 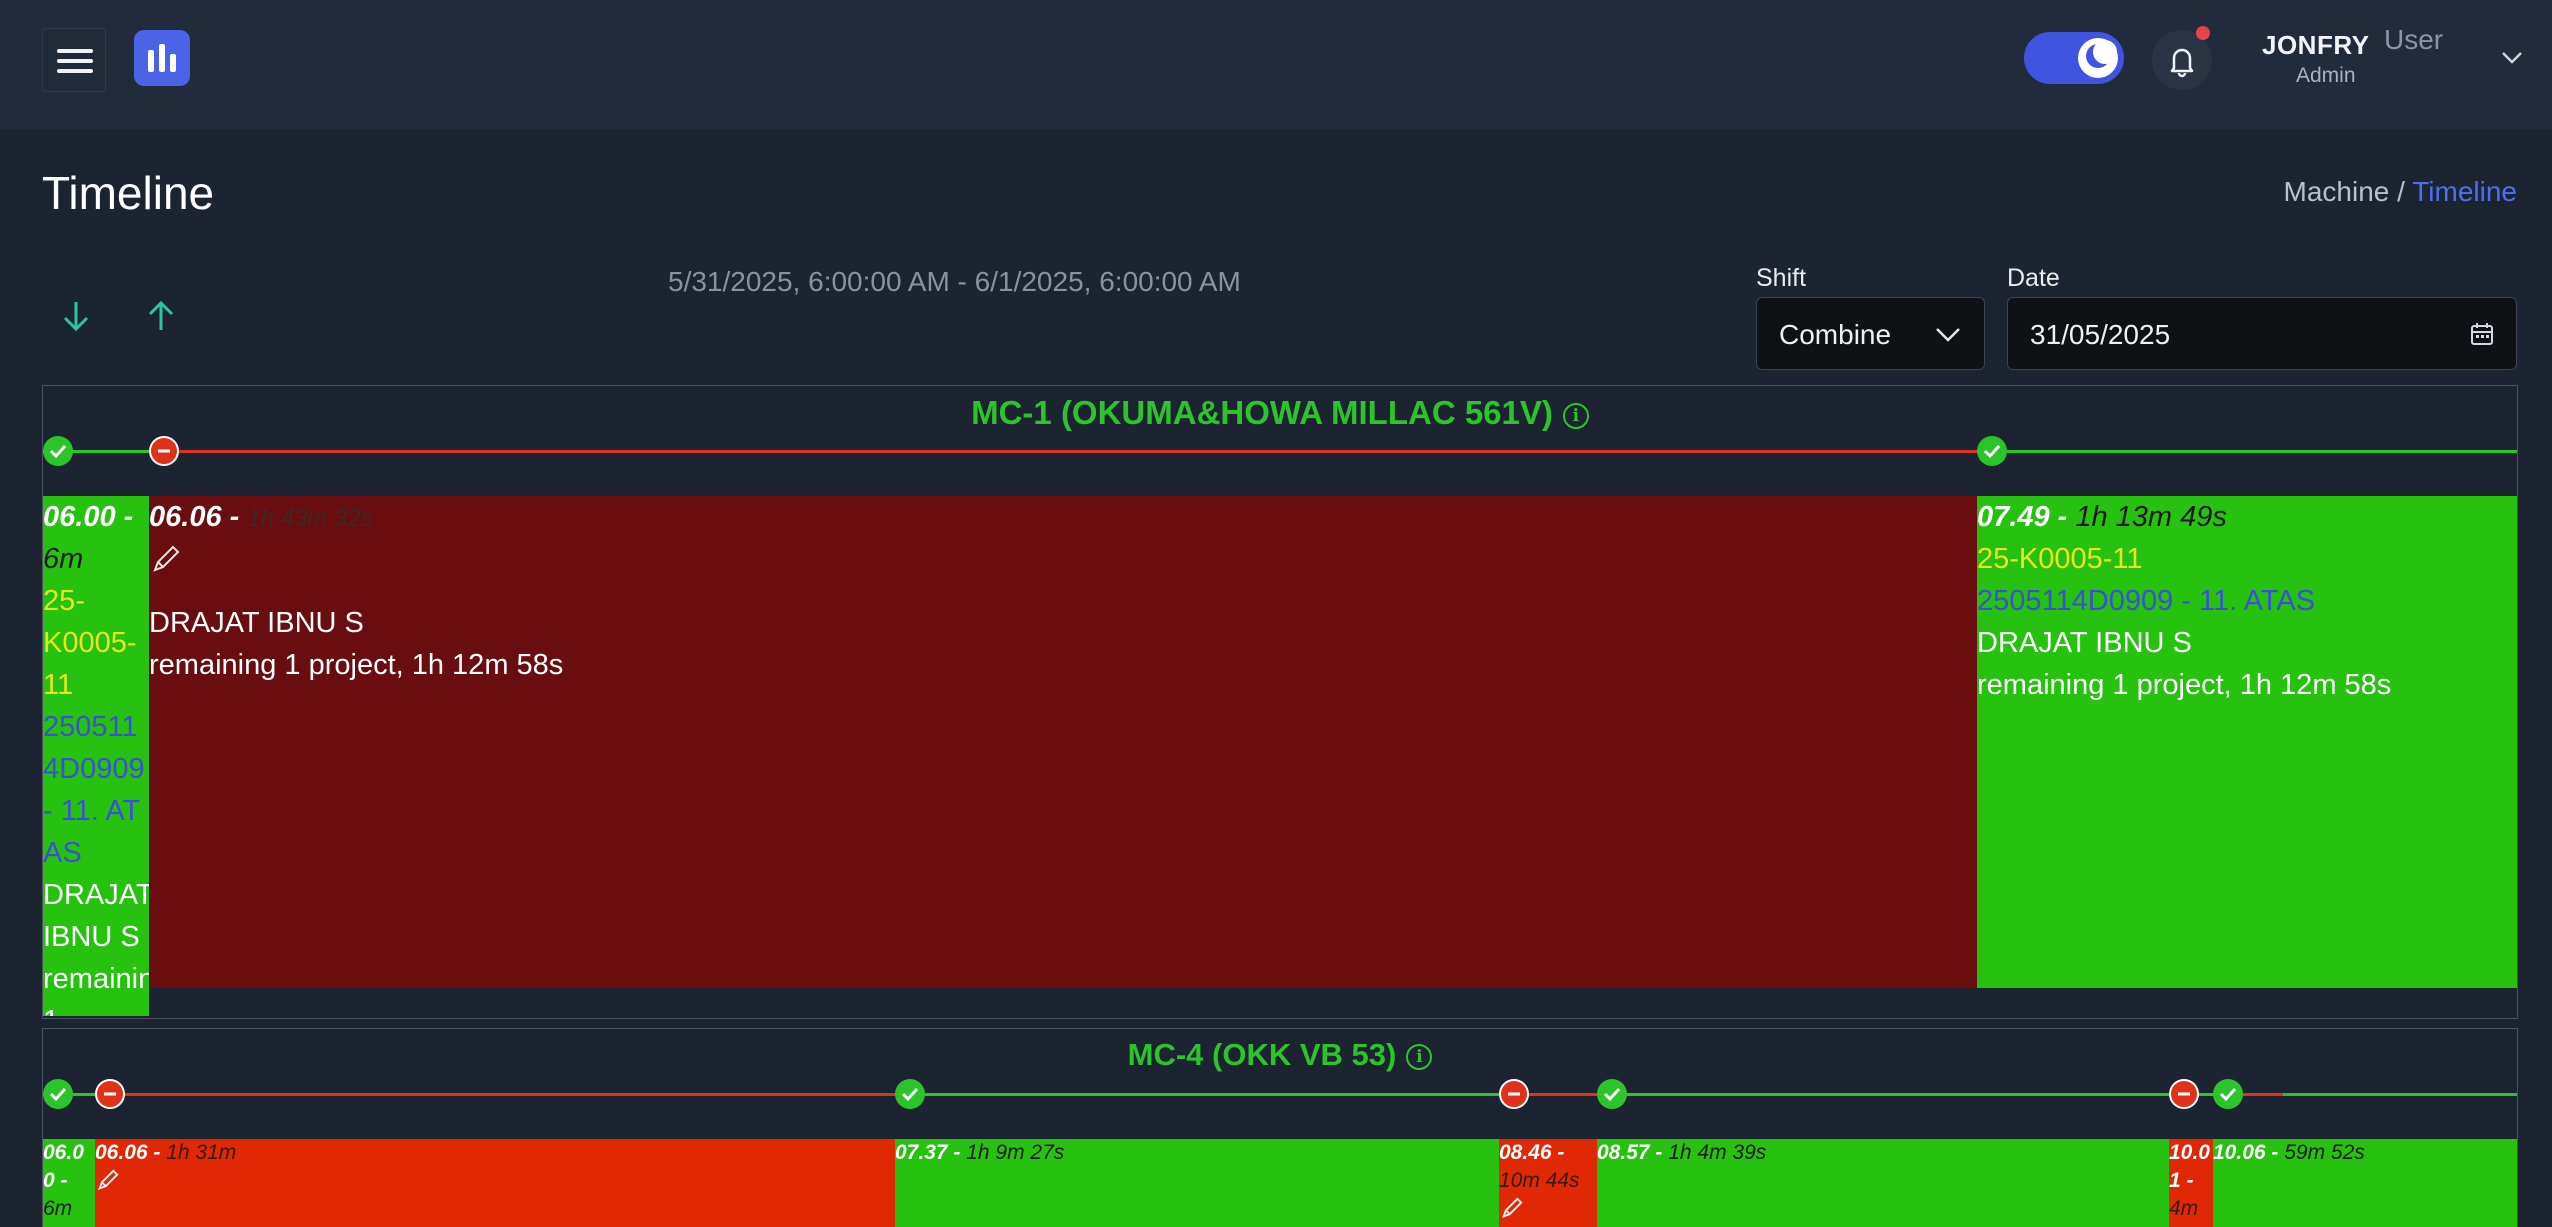 I want to click on breadcrumb-machine: Machine /, so click(x=2344, y=191).